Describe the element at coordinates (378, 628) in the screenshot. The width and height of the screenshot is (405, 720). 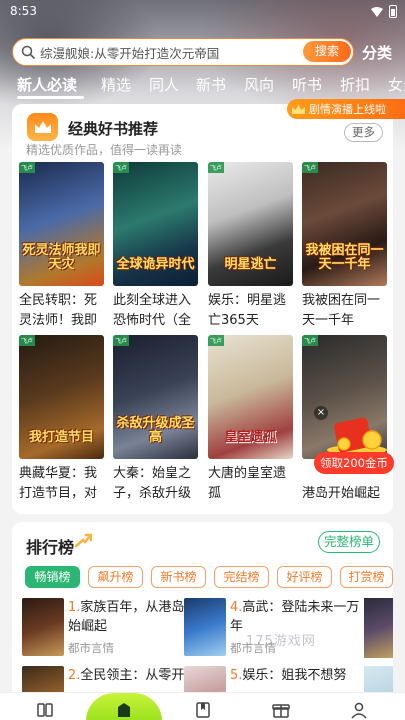
I see `ranking-cover-partial` at that location.